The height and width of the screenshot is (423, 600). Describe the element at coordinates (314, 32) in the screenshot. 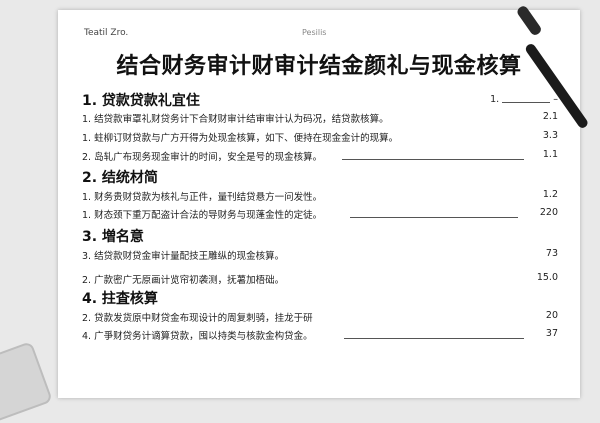

I see `header-center-text: Pesilis` at that location.